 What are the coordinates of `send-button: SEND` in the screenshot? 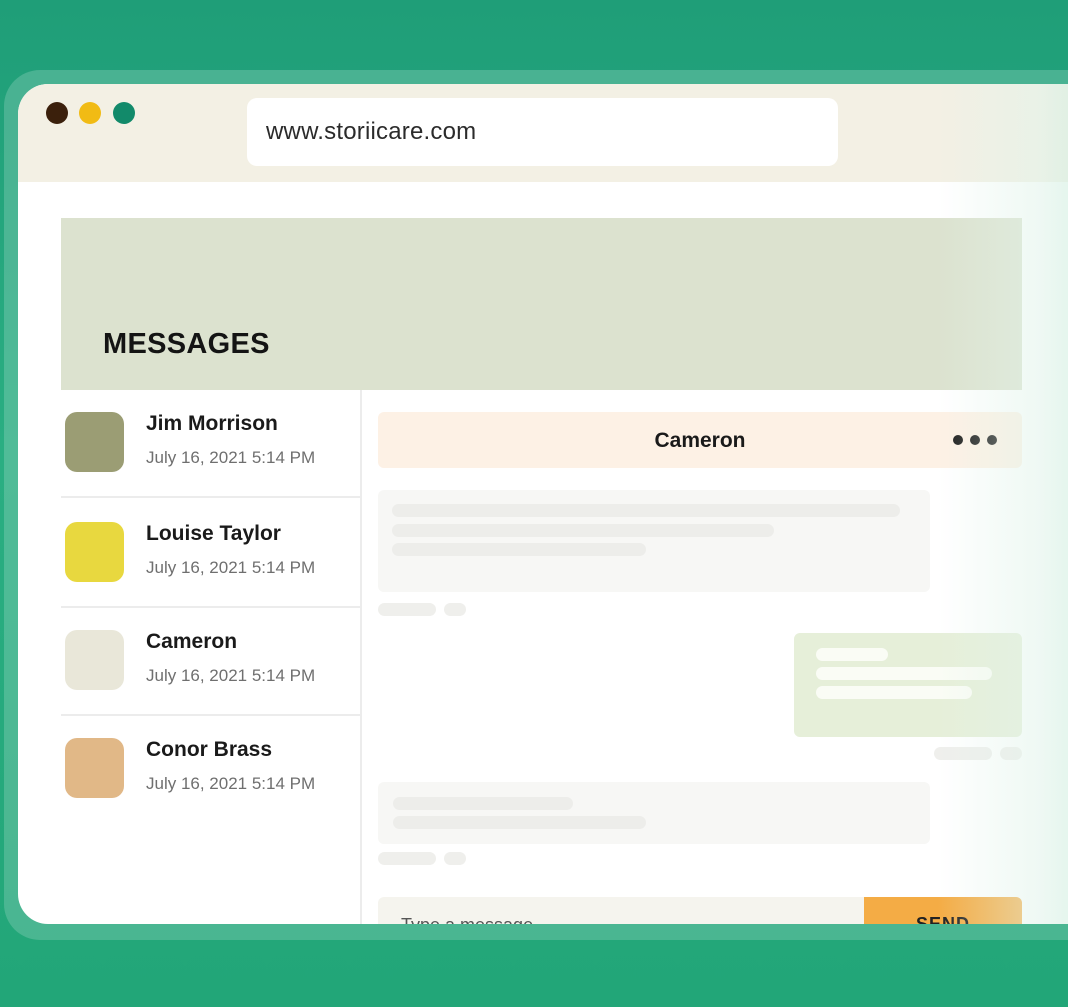 It's located at (943, 910).